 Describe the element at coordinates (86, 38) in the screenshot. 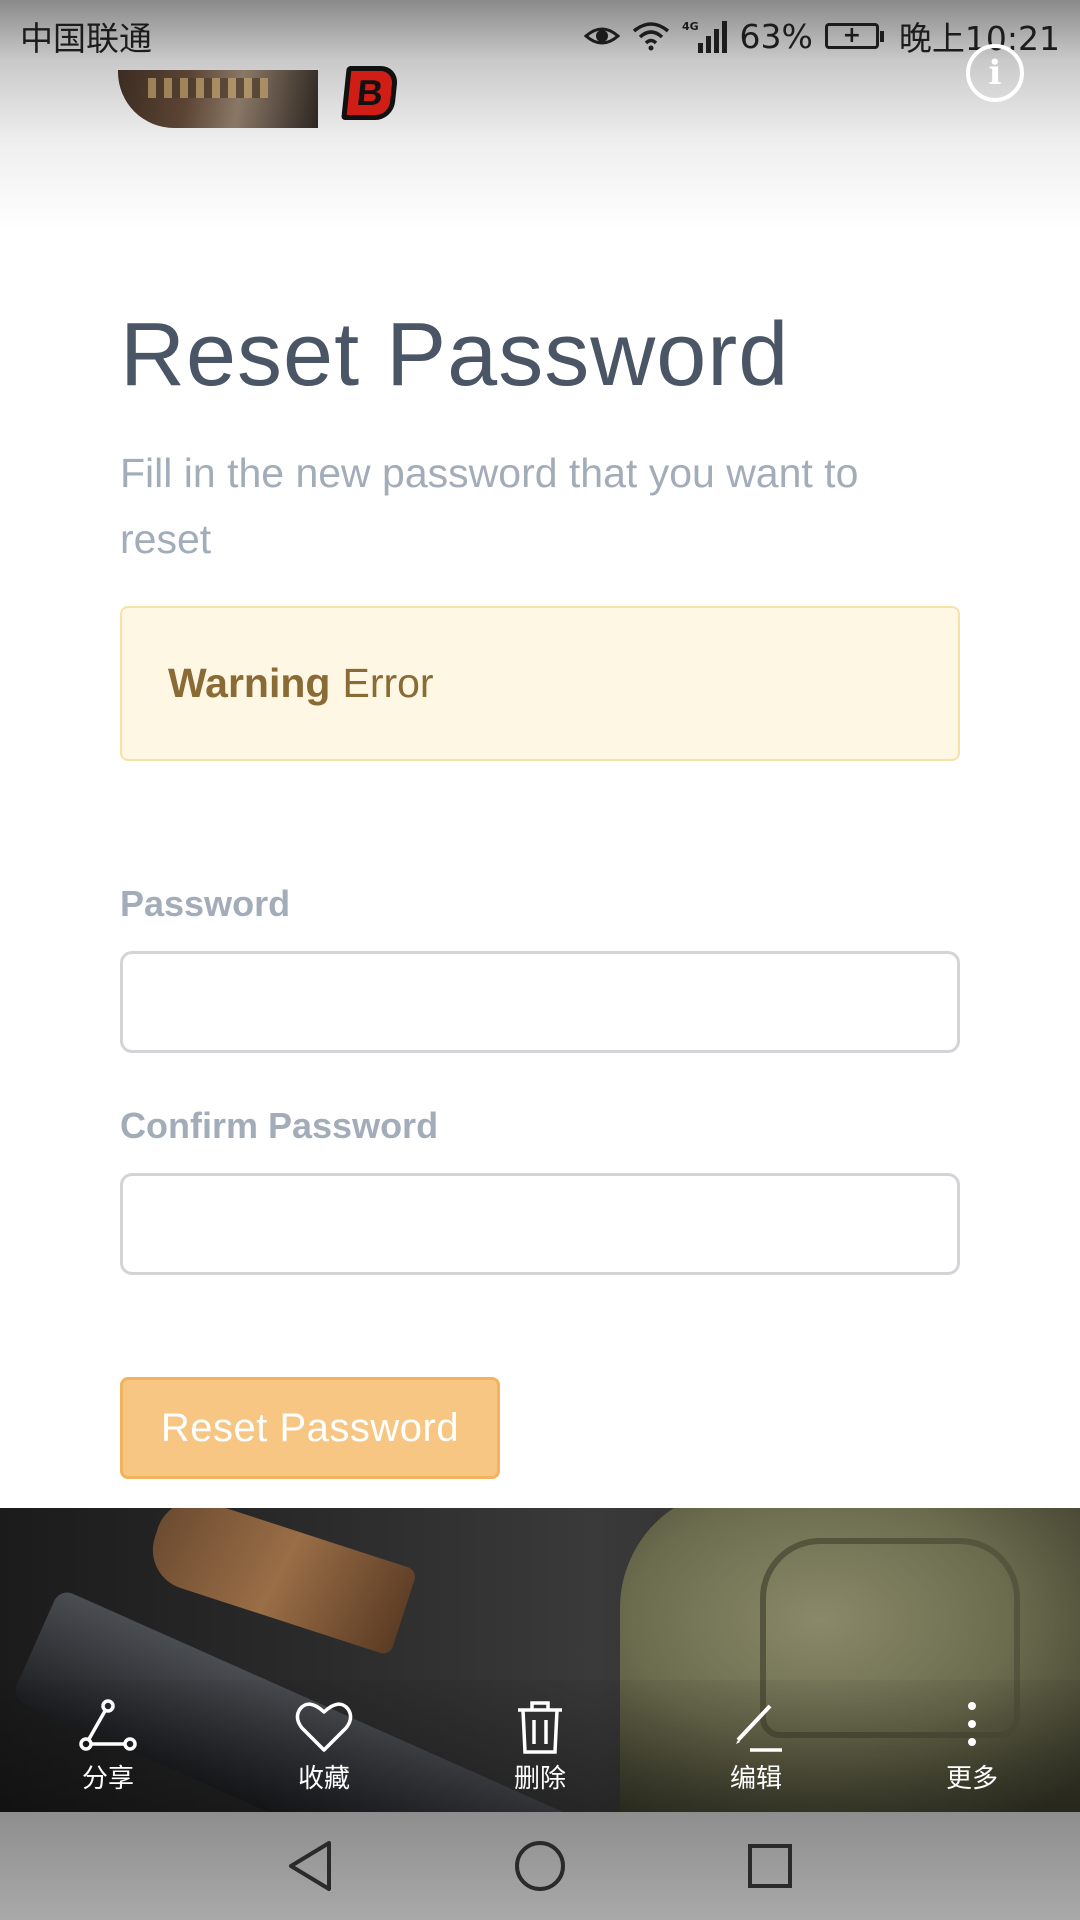

I see `carrier-name: 中国联通` at that location.